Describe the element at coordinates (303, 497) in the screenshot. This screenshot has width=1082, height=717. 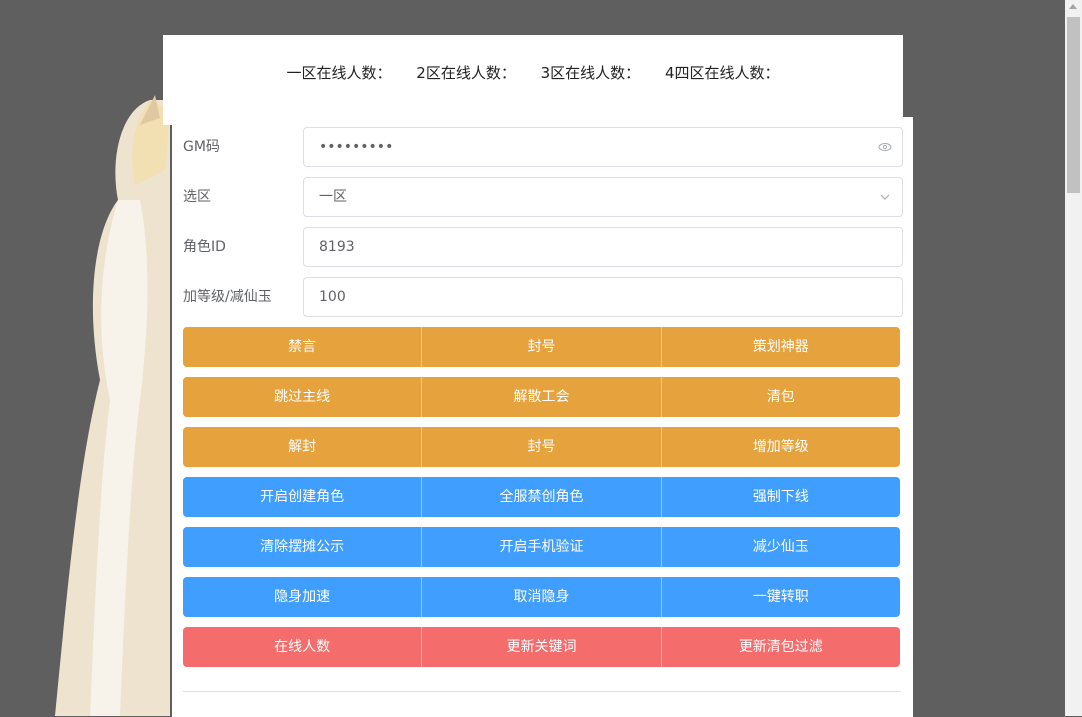
I see `enable-create-role-button: 开启创建角色` at that location.